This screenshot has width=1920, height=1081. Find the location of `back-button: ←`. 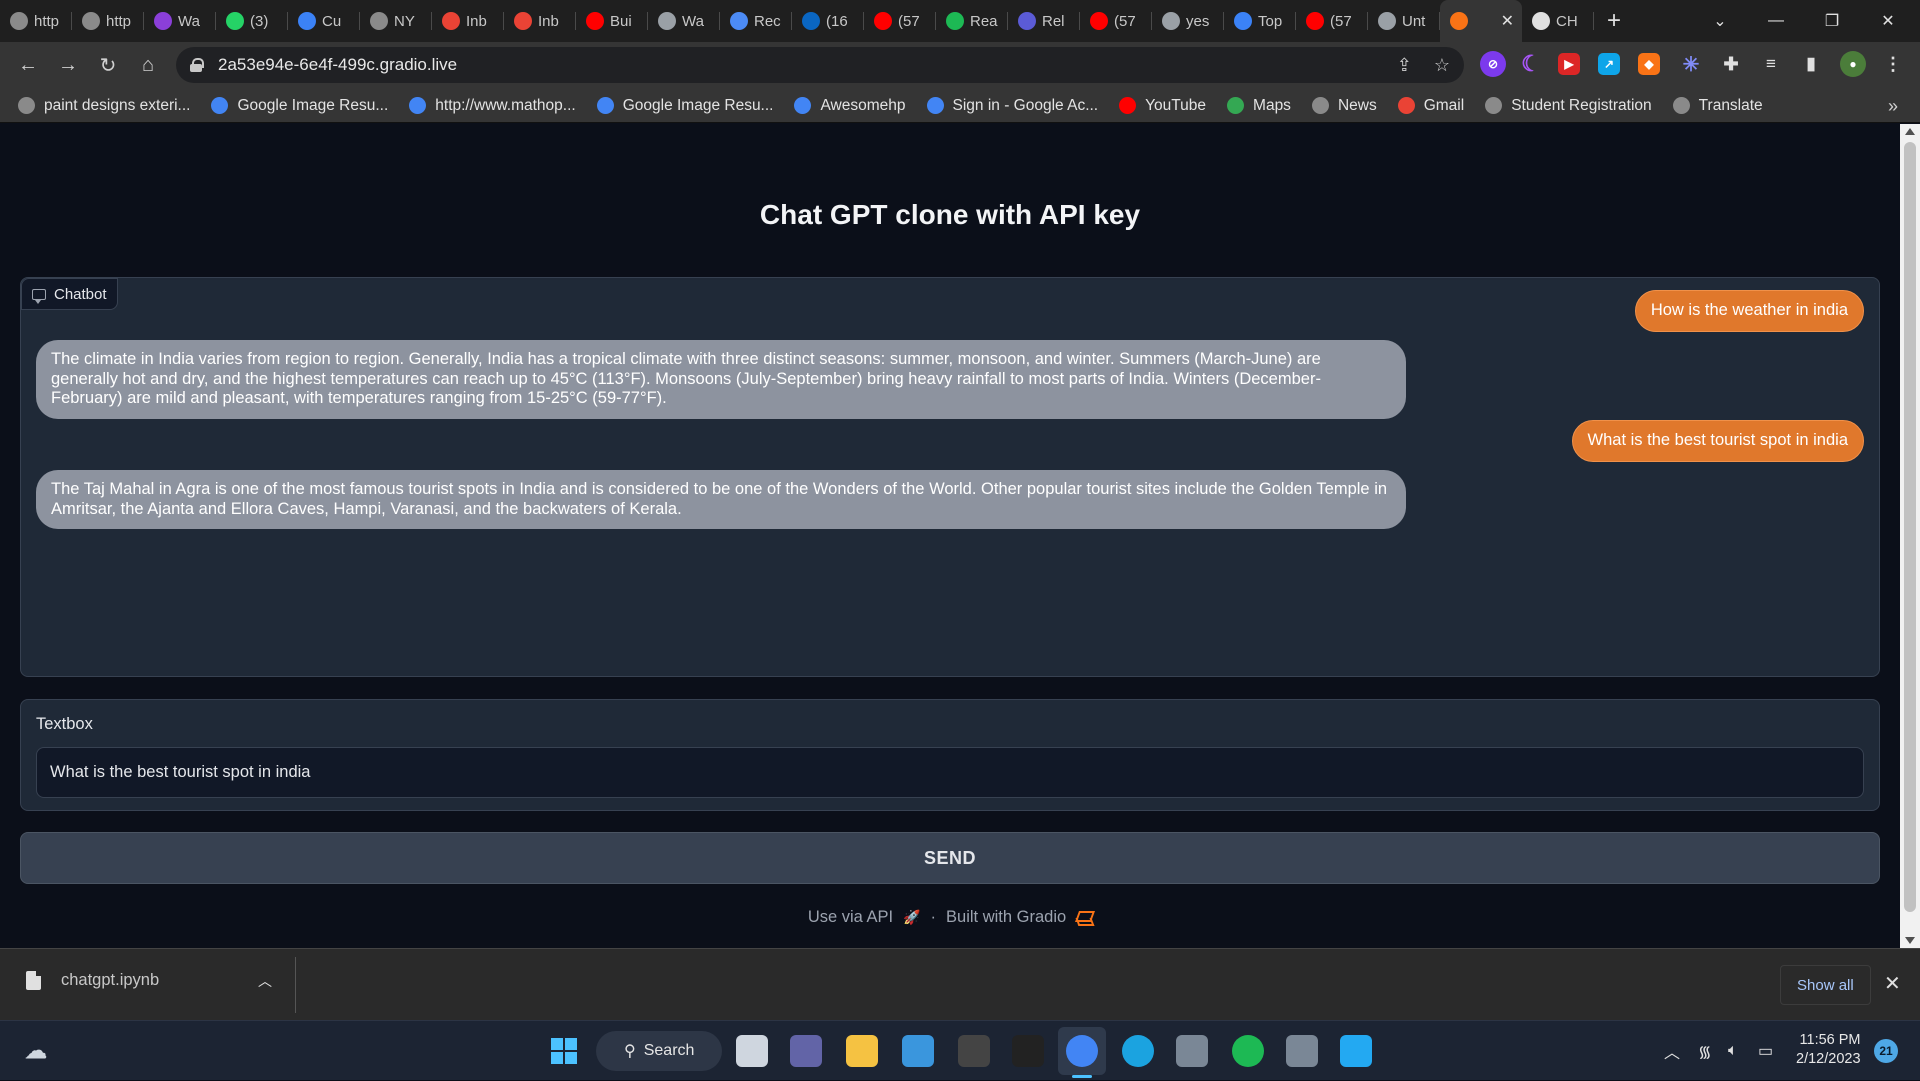

back-button: ← is located at coordinates (28, 66).